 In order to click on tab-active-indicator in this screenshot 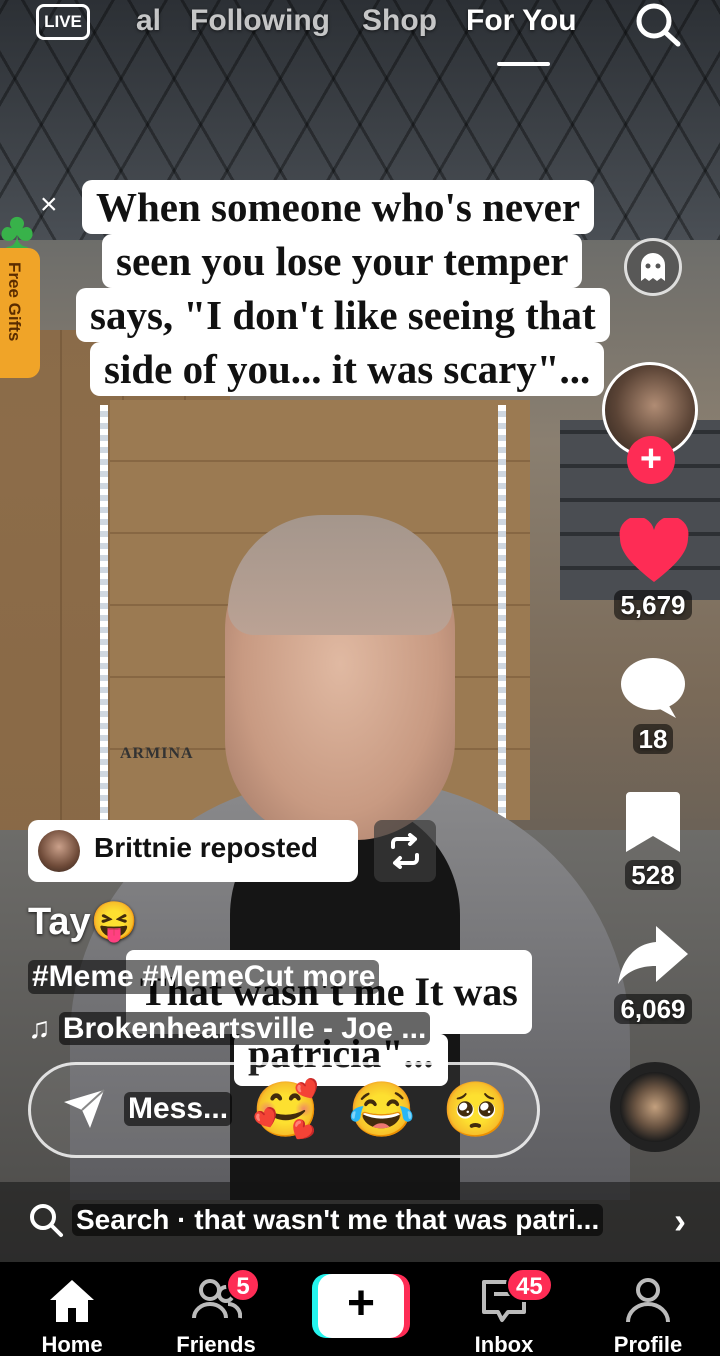, I will do `click(523, 64)`.